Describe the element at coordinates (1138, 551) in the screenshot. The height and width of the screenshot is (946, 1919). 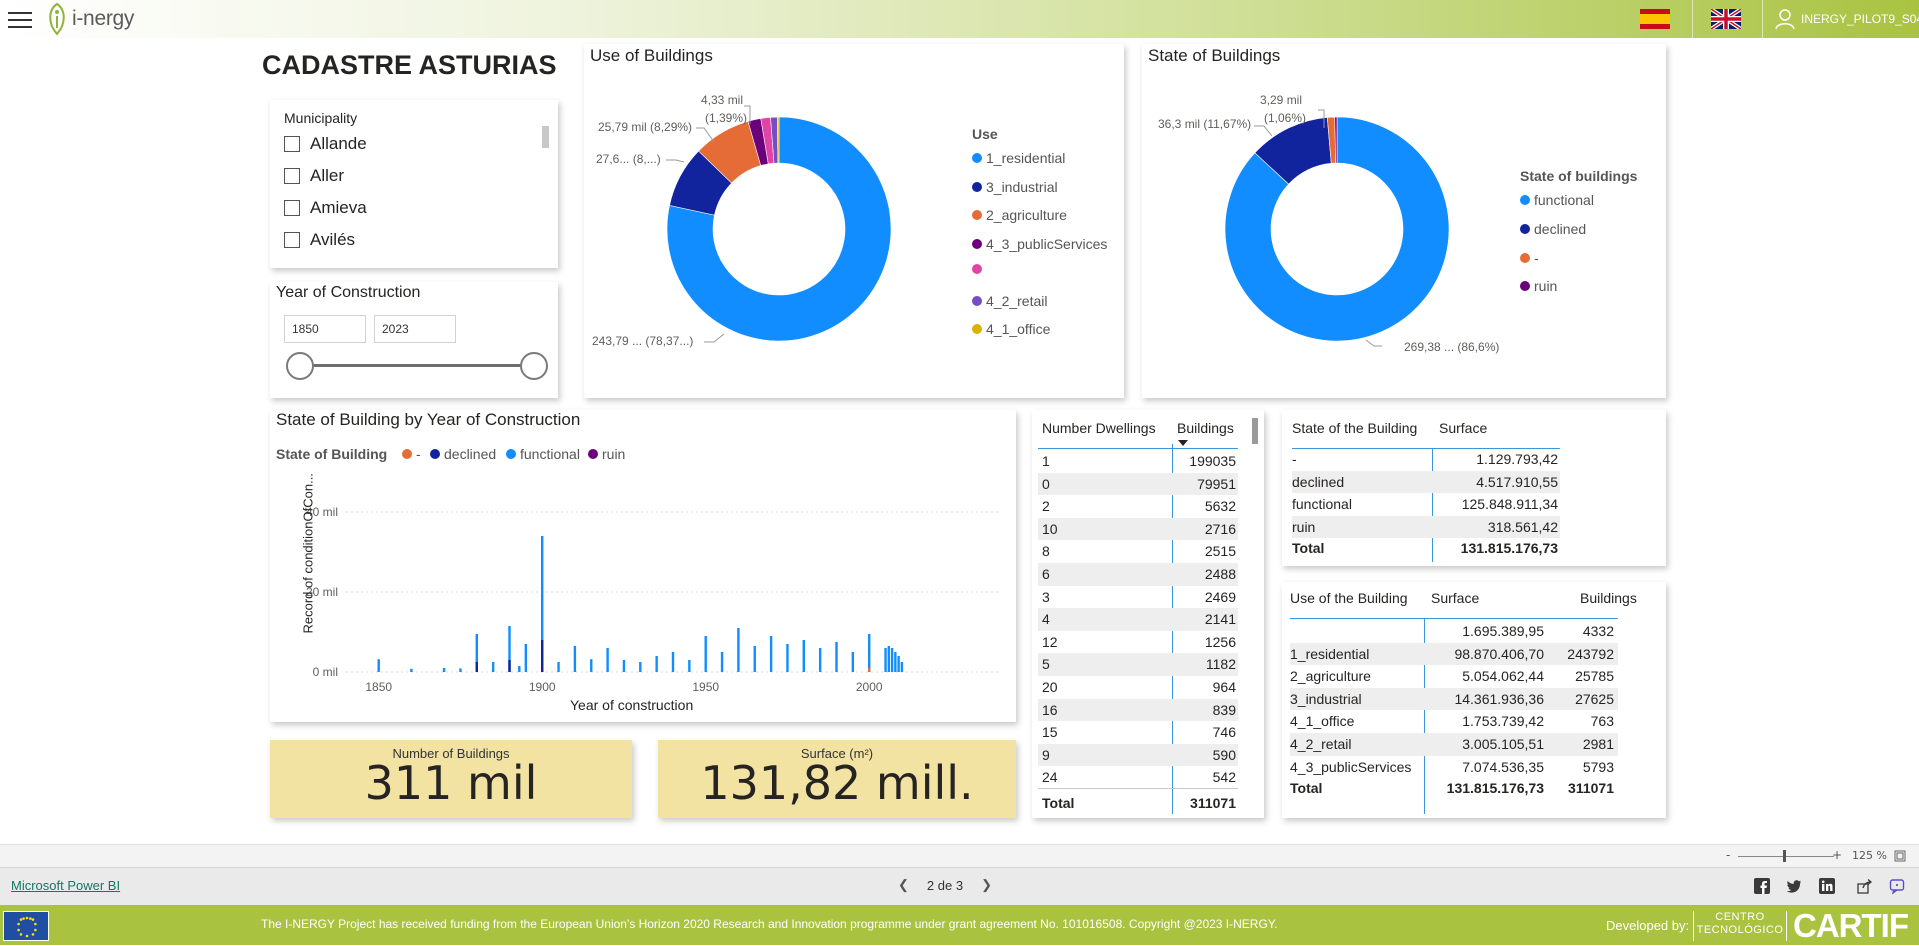
I see `table-row: 8 2515` at that location.